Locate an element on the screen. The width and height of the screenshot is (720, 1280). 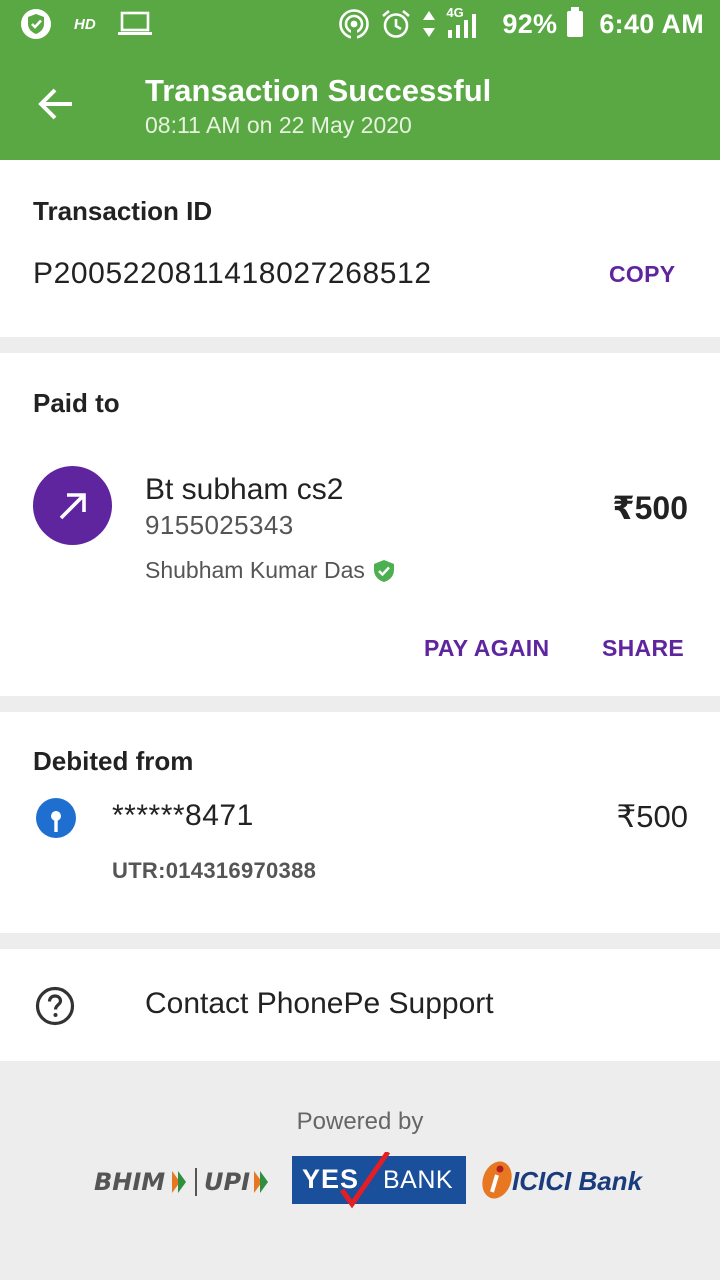
back-button is located at coordinates (56, 104).